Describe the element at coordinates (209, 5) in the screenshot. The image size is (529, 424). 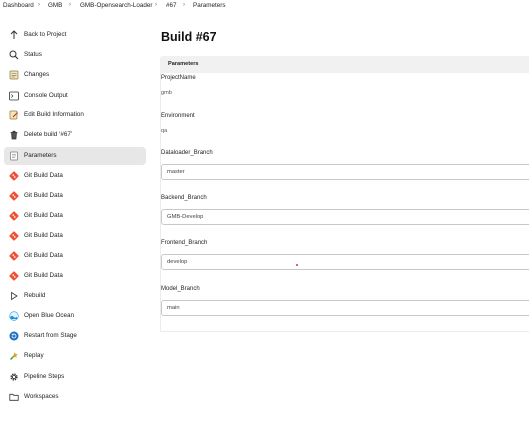
I see `breadcrumb-parameters: Parameters` at that location.